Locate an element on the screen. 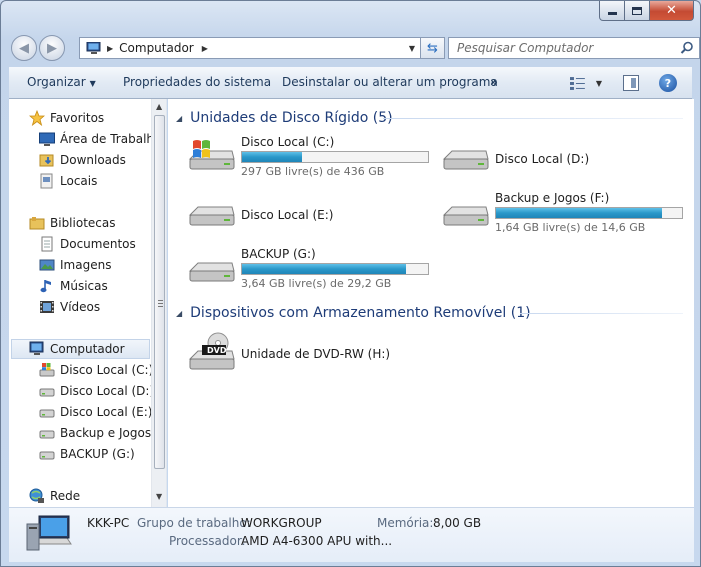 The height and width of the screenshot is (567, 701). memory-value: 8,00 GB is located at coordinates (457, 523).